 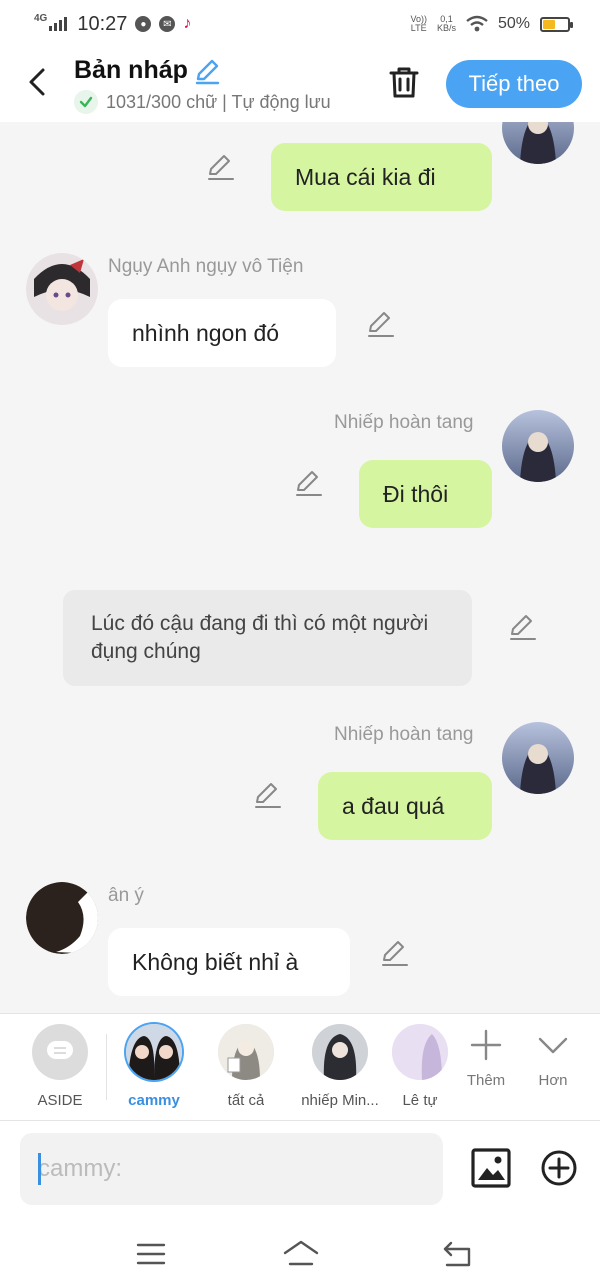 I want to click on data-speed: 0,1 KB/s, so click(x=446, y=23).